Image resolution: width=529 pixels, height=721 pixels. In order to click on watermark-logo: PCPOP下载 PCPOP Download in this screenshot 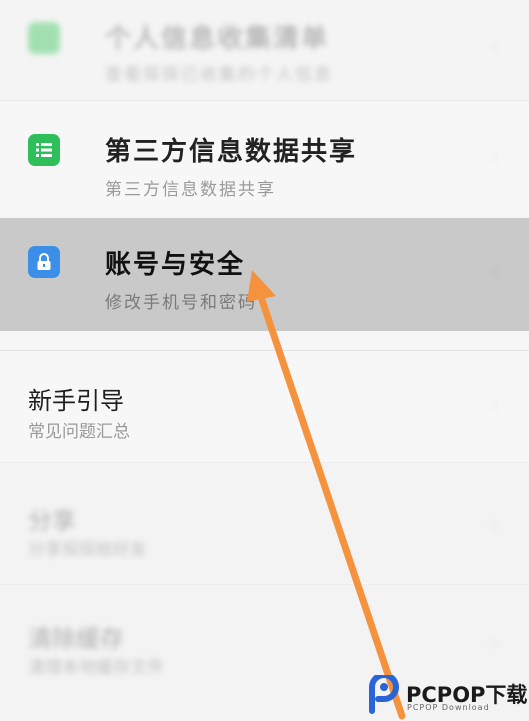, I will do `click(446, 695)`.